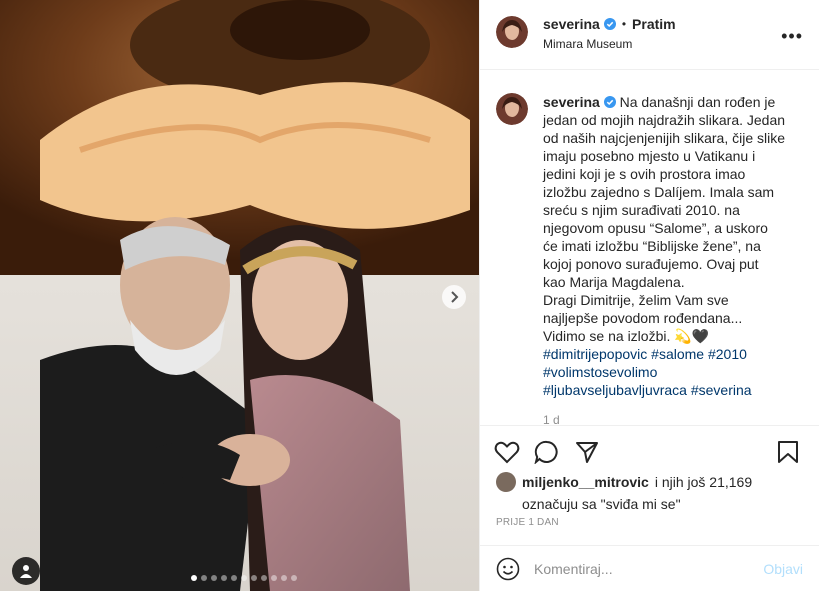  Describe the element at coordinates (641, 210) in the screenshot. I see `caption-line: sreću s njim surađivati 2010. na` at that location.